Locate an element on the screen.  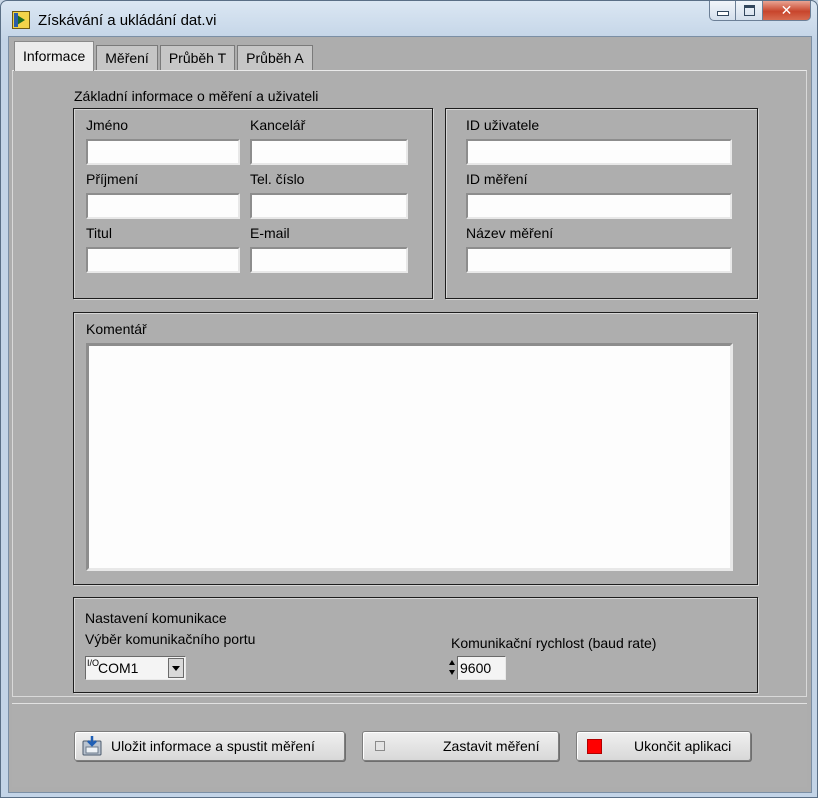
communication-title: Nastavení komunikace is located at coordinates (156, 618).